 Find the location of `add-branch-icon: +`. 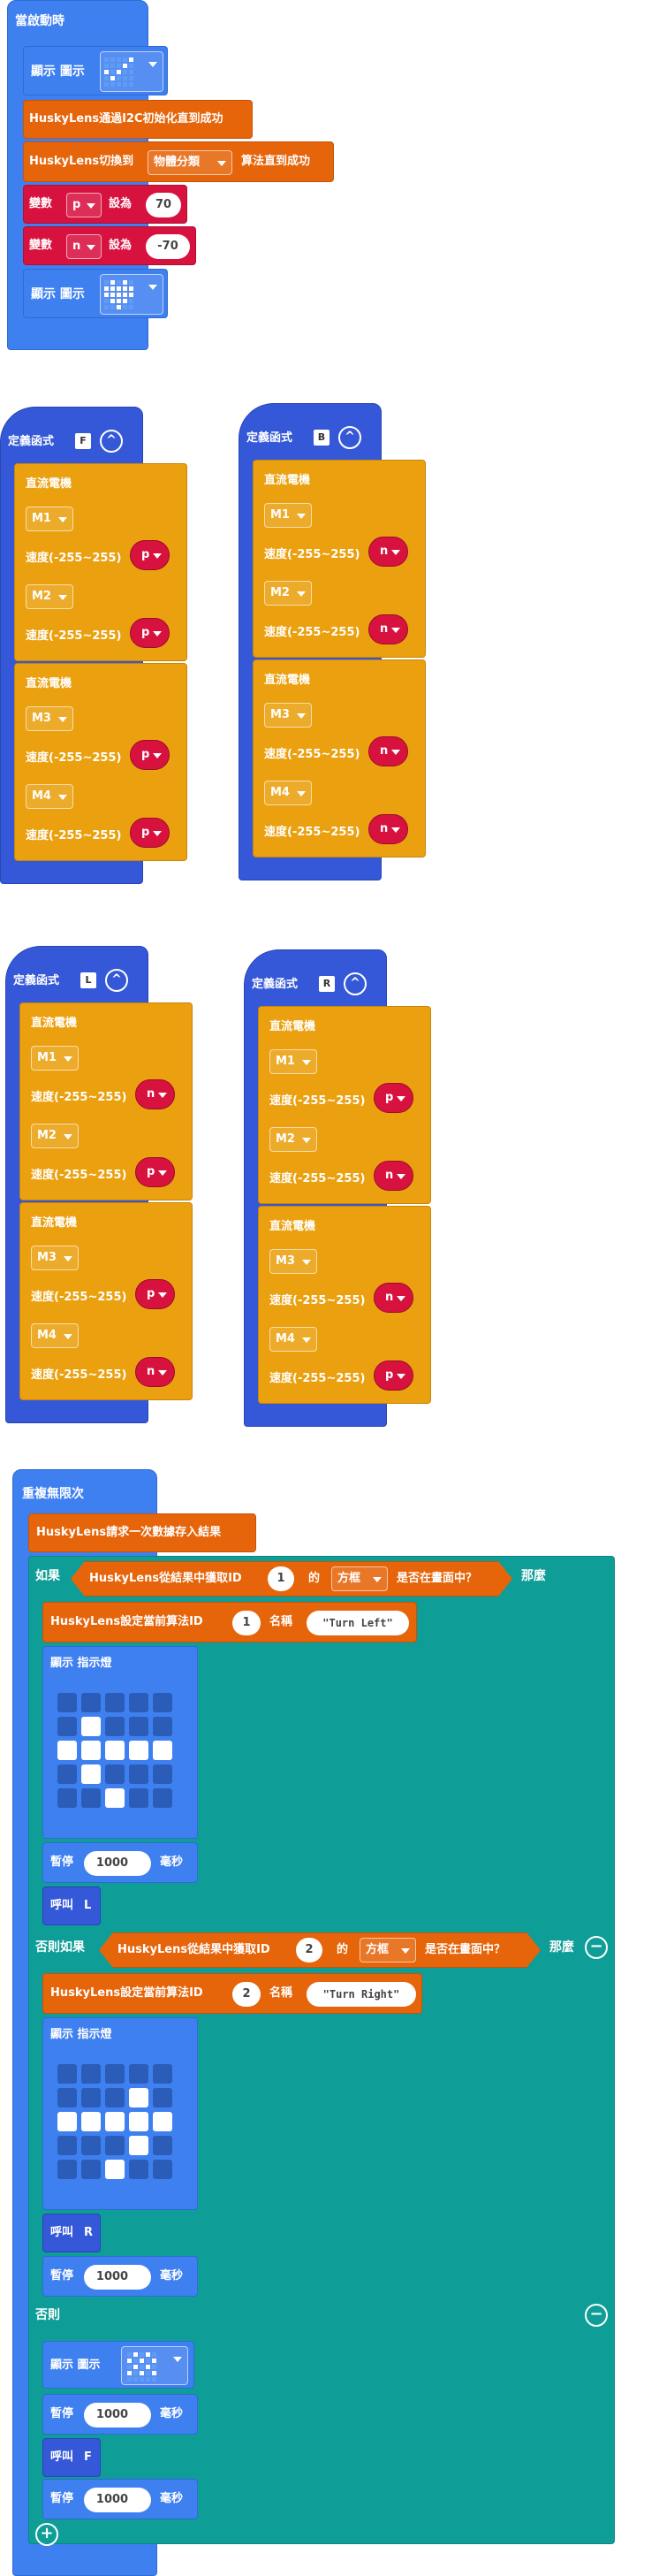

add-branch-icon: + is located at coordinates (46, 2534).